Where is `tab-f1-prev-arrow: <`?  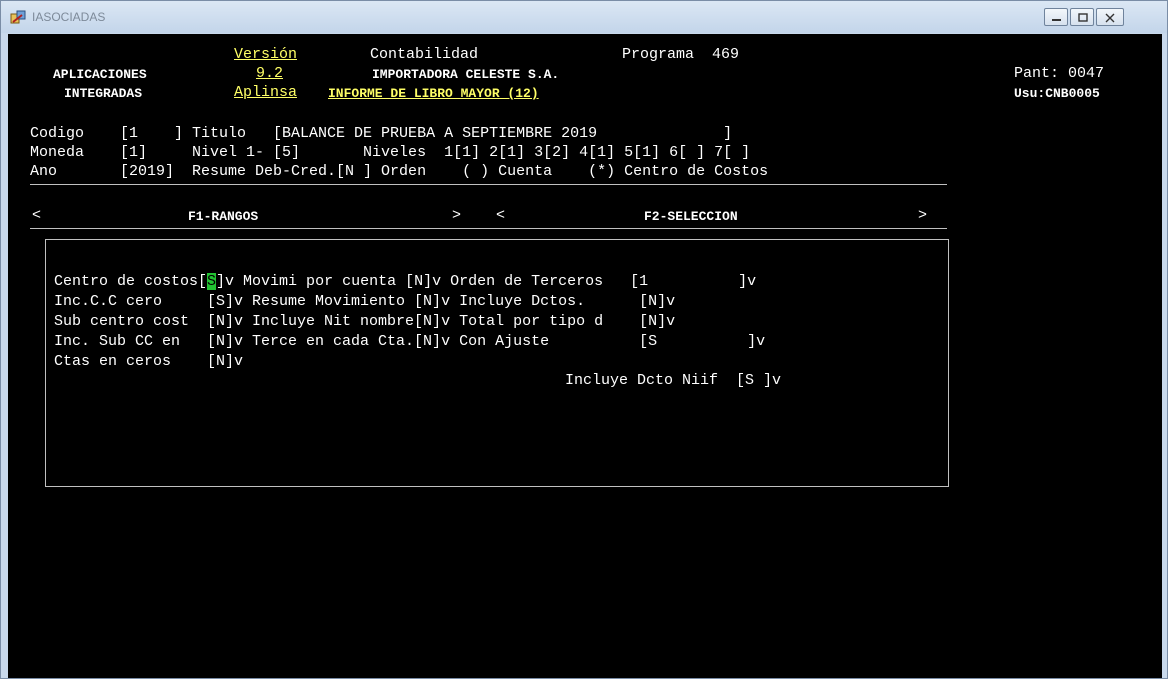
tab-f1-prev-arrow: < is located at coordinates (36, 215).